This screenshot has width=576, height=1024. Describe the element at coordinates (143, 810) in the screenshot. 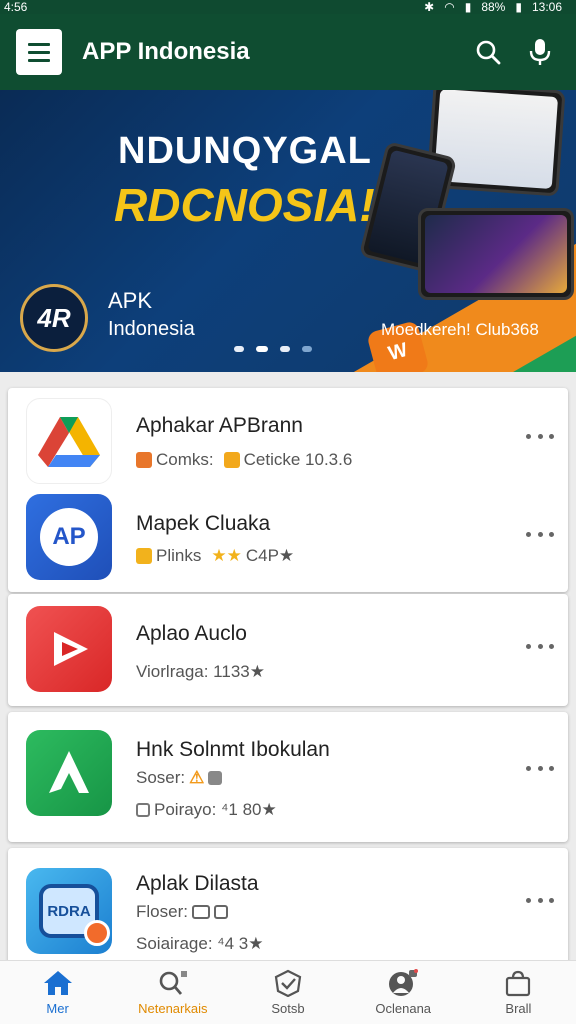

I see `size-icon` at that location.